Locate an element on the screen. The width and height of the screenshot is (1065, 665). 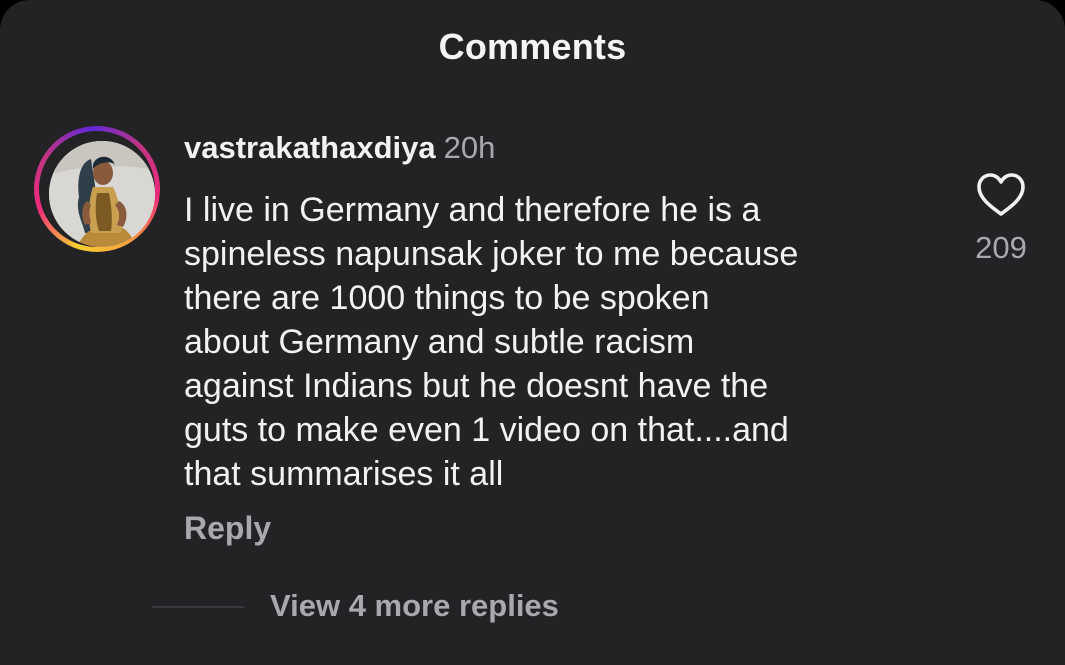
user-avatar-icon is located at coordinates (102, 194).